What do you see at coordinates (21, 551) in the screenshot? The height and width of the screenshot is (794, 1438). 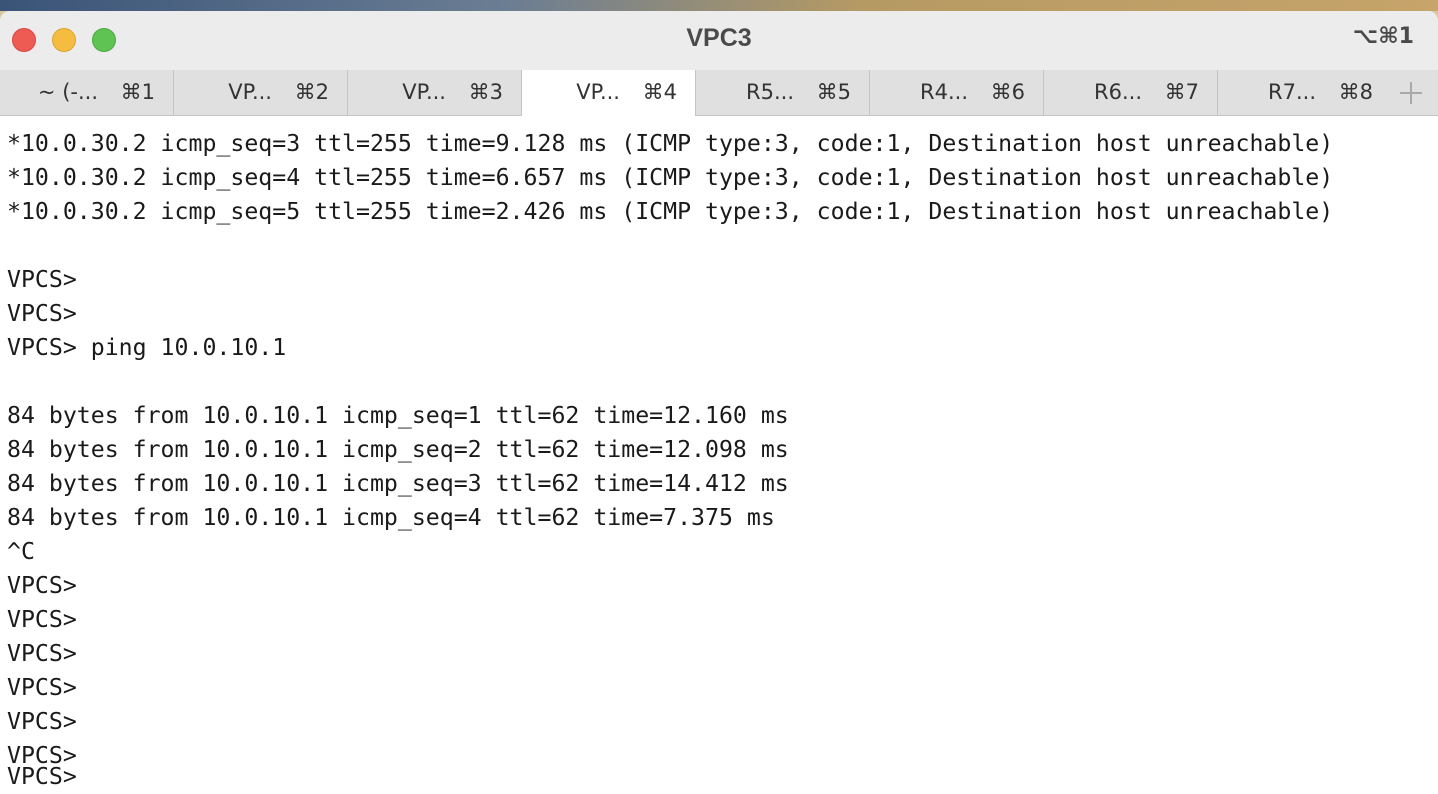 I see `terminal-line: ^C` at bounding box center [21, 551].